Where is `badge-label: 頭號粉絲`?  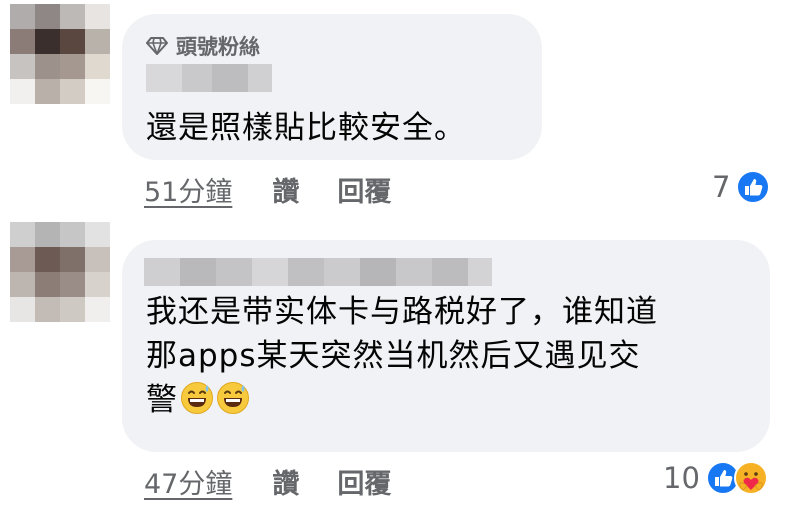 badge-label: 頭號粉絲 is located at coordinates (218, 47).